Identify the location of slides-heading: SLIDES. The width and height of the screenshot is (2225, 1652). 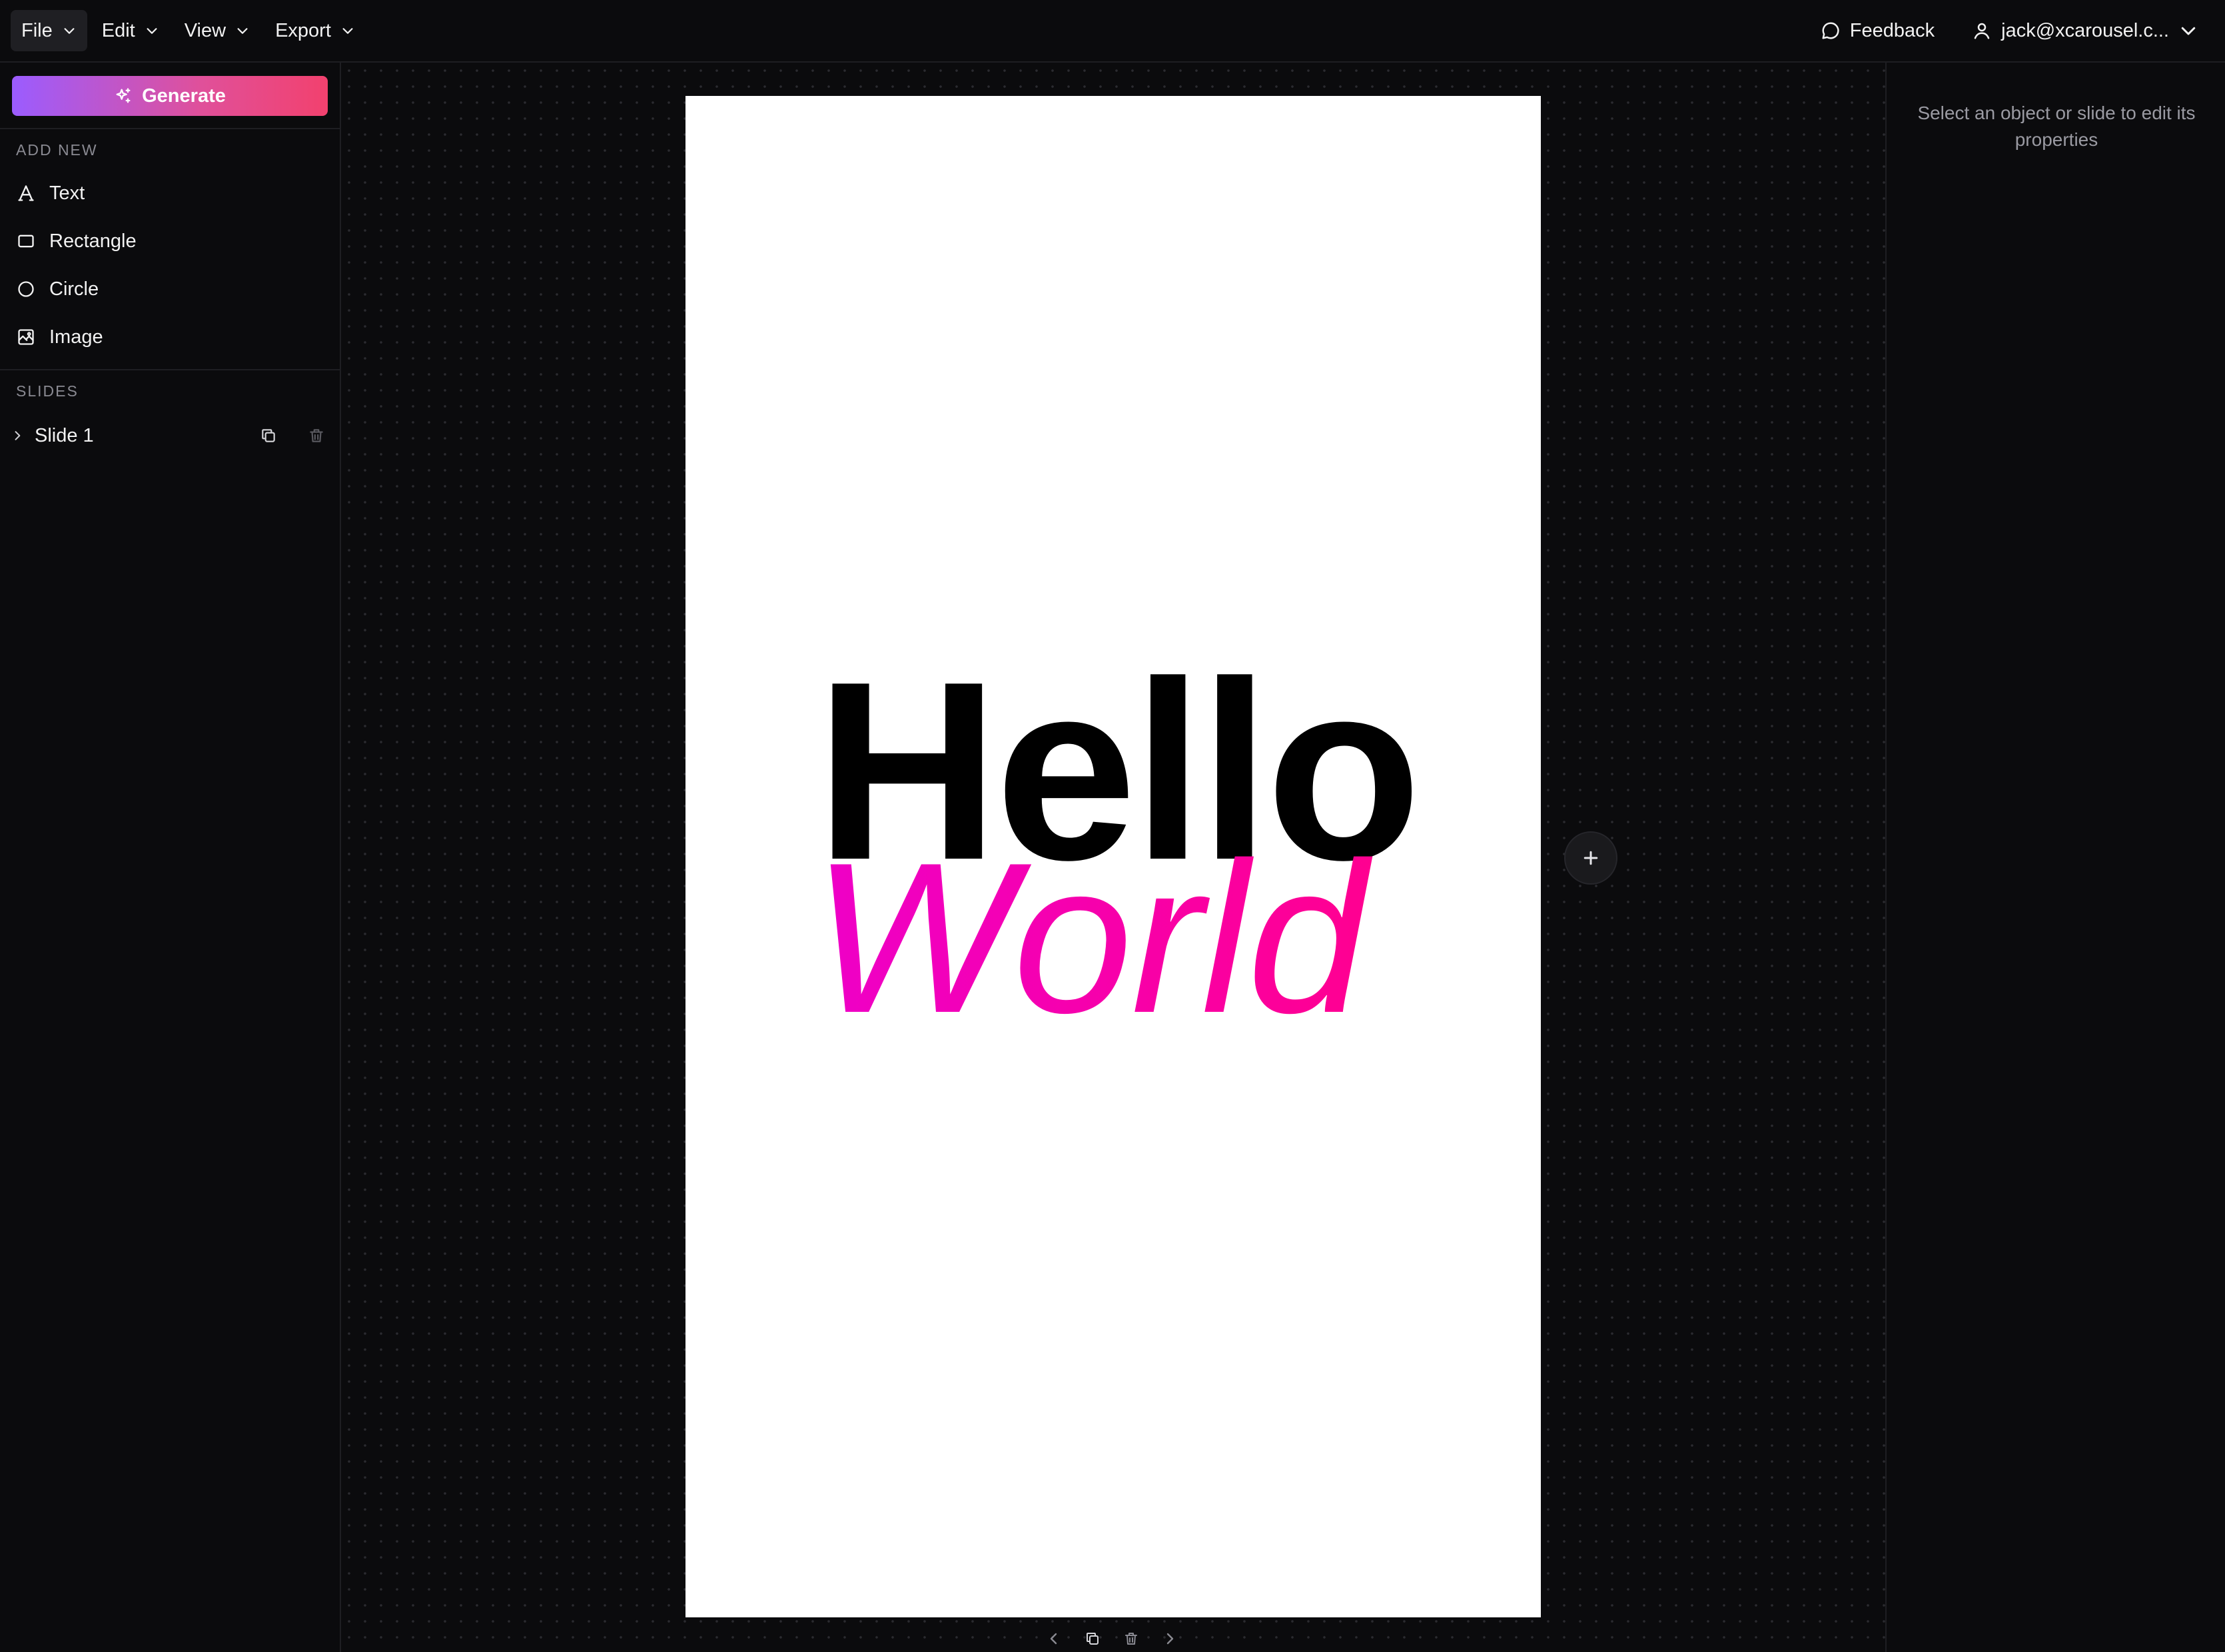
(47, 391).